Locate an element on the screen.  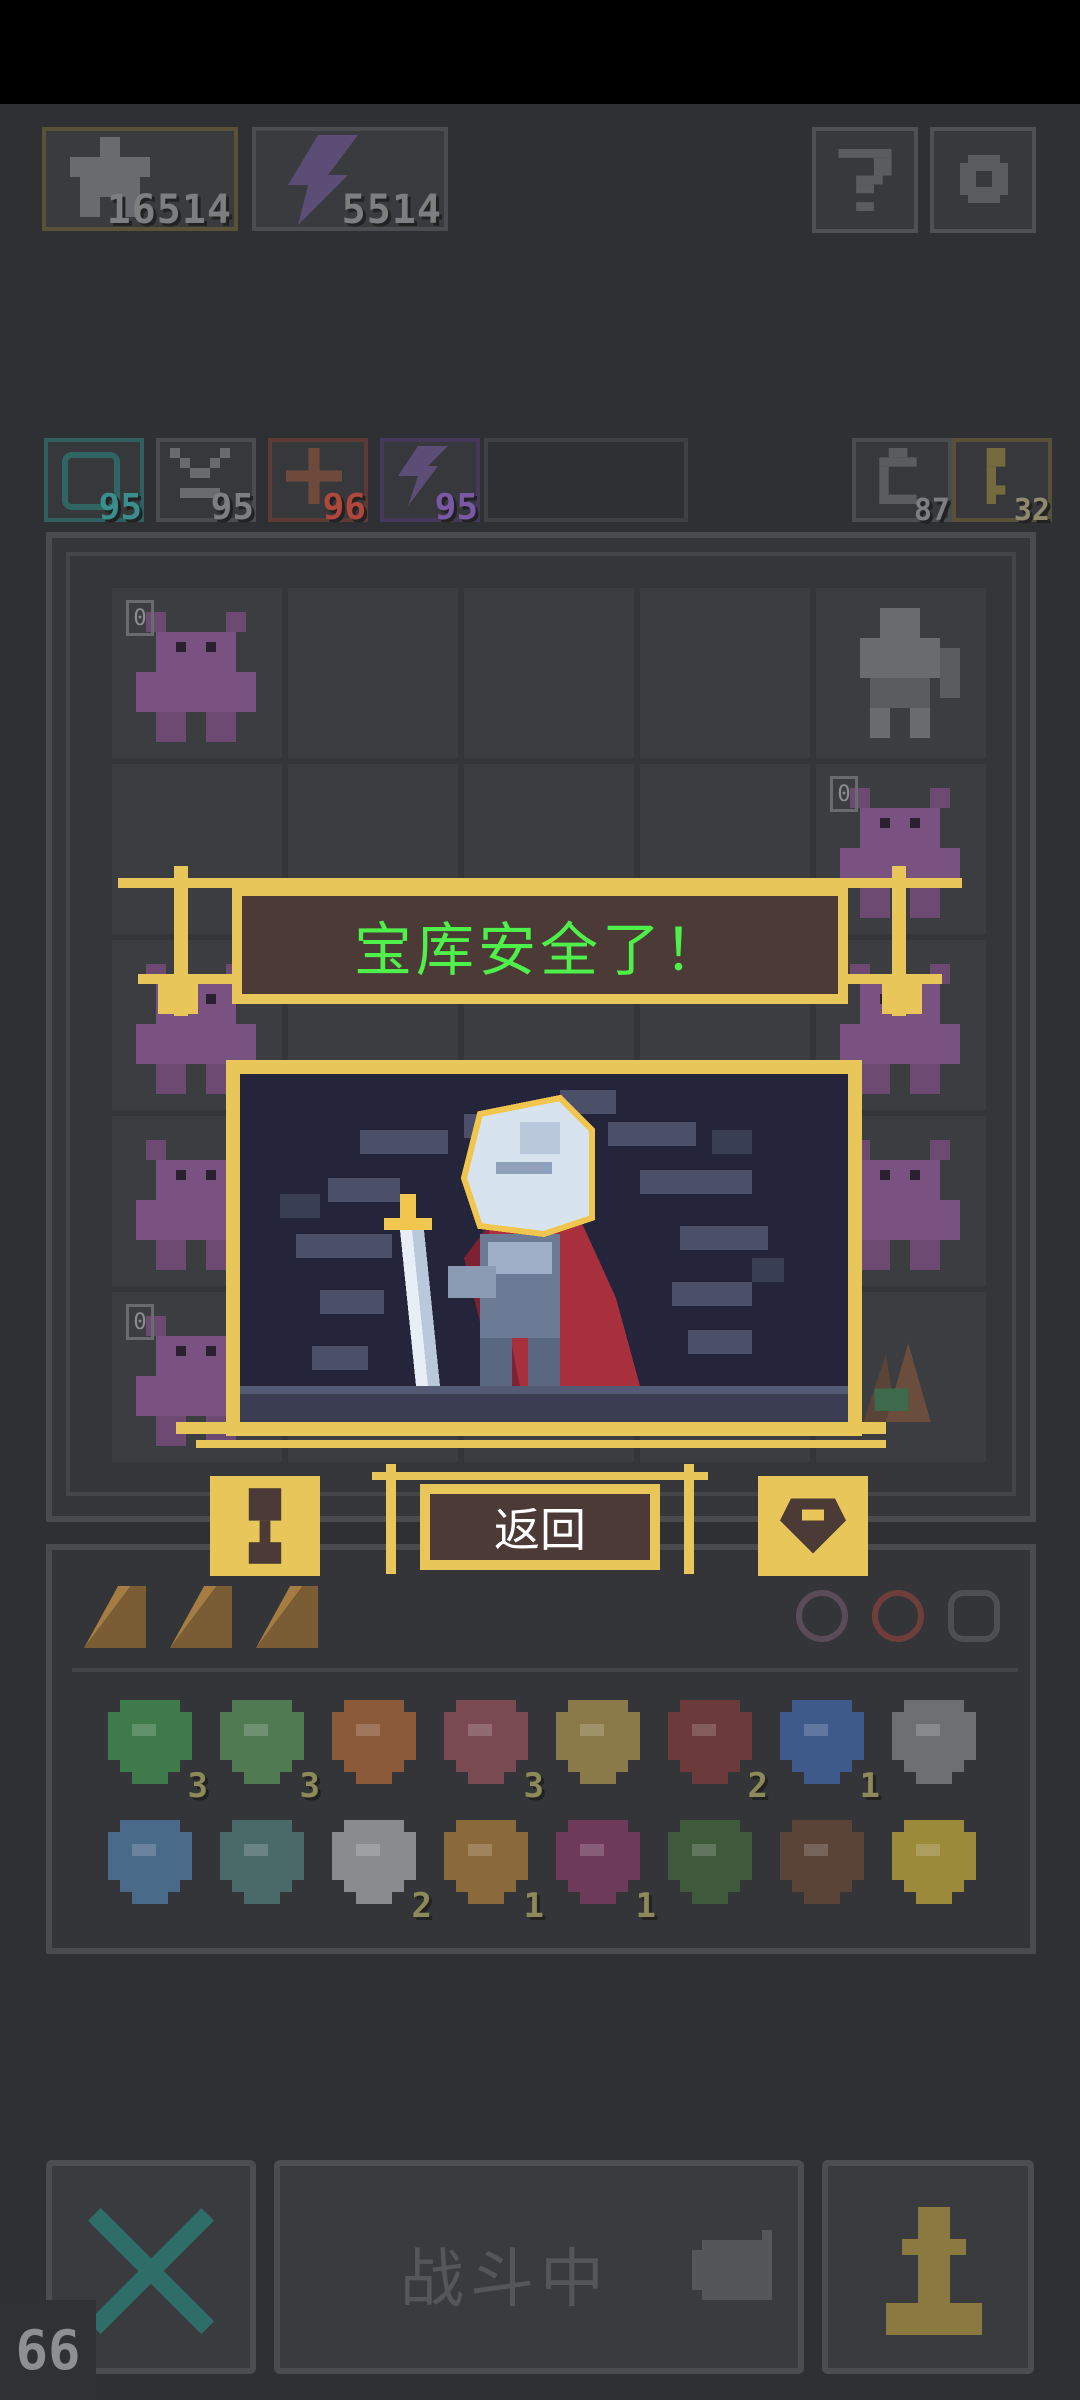
board-cell: 0 is located at coordinates (197, 673).